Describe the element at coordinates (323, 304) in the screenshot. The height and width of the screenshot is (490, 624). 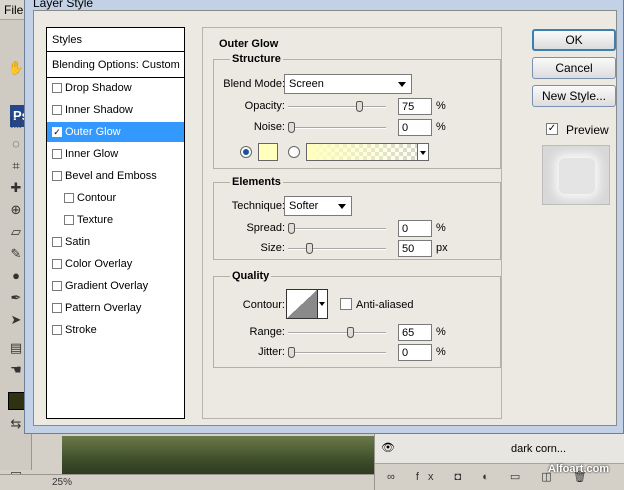
I see `contour-picker-button` at that location.